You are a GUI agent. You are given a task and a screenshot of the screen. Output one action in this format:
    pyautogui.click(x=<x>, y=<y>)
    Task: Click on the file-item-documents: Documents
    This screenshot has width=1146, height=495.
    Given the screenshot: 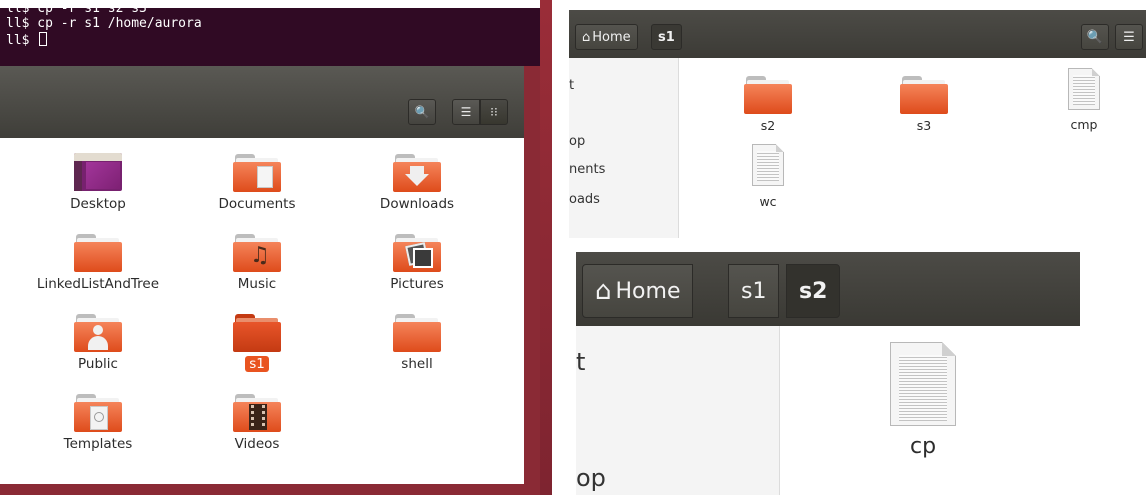 What is the action you would take?
    pyautogui.click(x=257, y=182)
    